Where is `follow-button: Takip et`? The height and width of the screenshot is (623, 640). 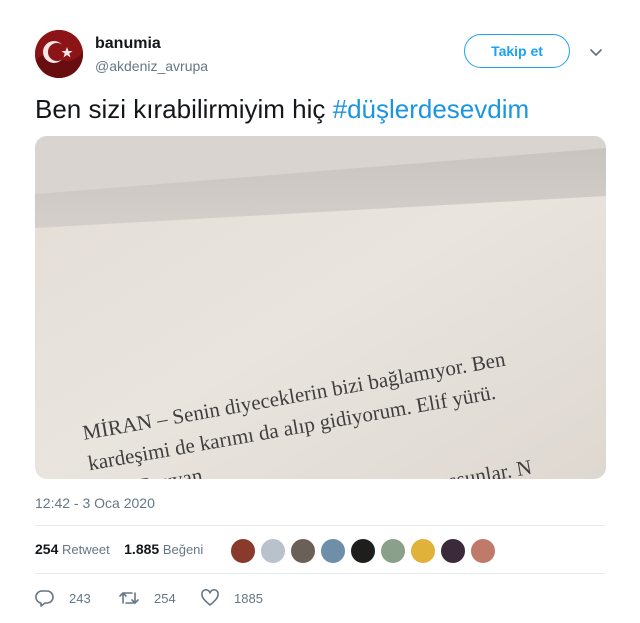 follow-button: Takip et is located at coordinates (517, 51).